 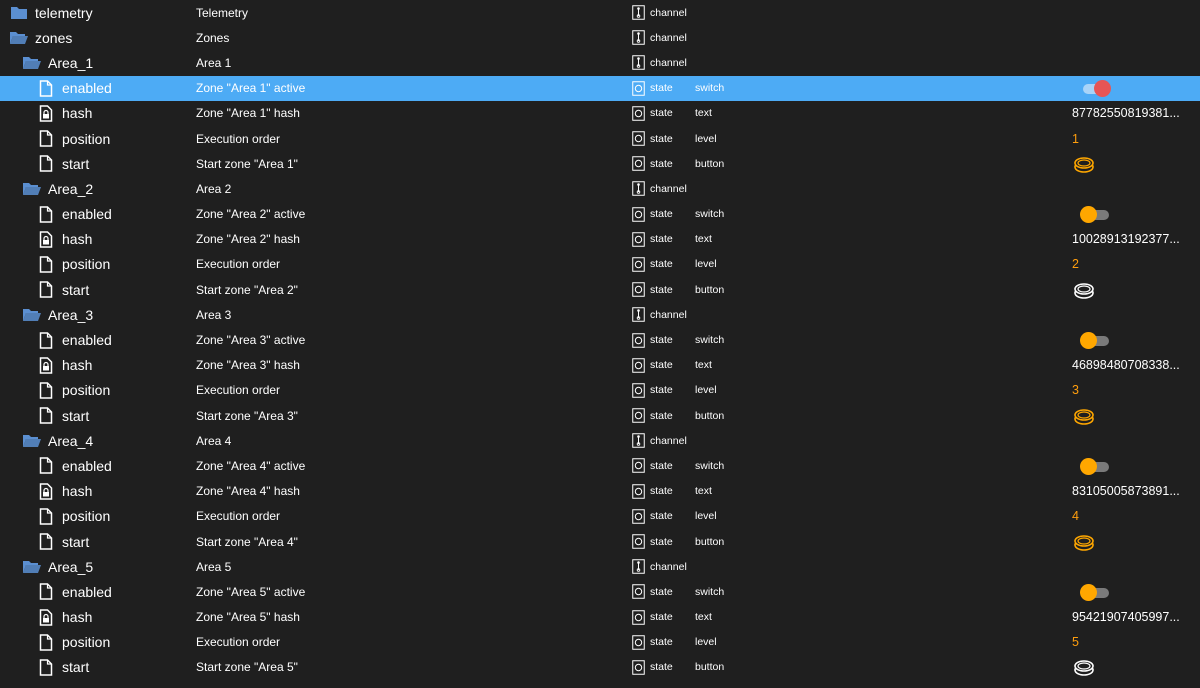 I want to click on tree-state-row: position Execution order state level 2, so click(x=600, y=264).